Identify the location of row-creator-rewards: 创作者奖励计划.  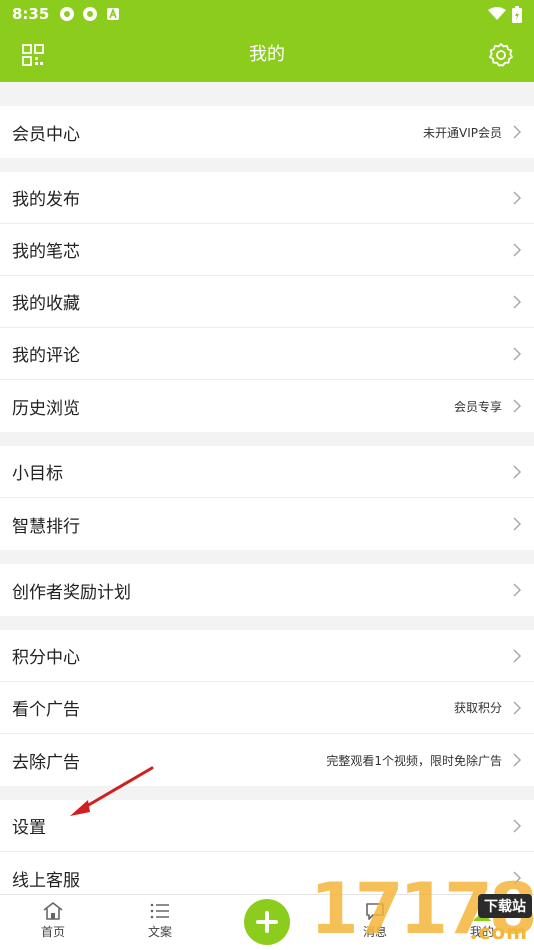
(267, 590).